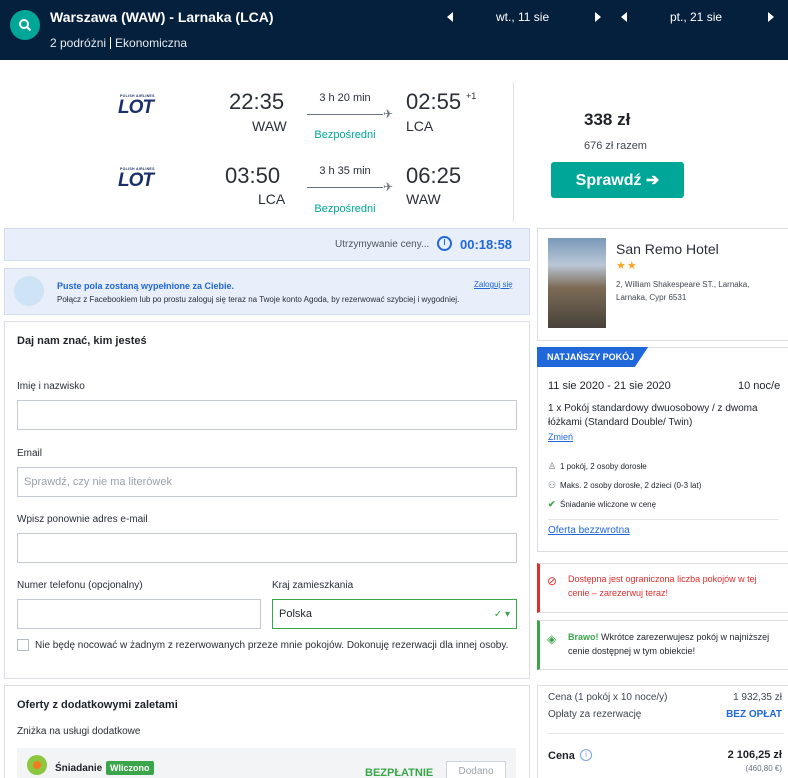 The image size is (788, 778). Describe the element at coordinates (399, 772) in the screenshot. I see `free-label: BEZPŁATNIE` at that location.